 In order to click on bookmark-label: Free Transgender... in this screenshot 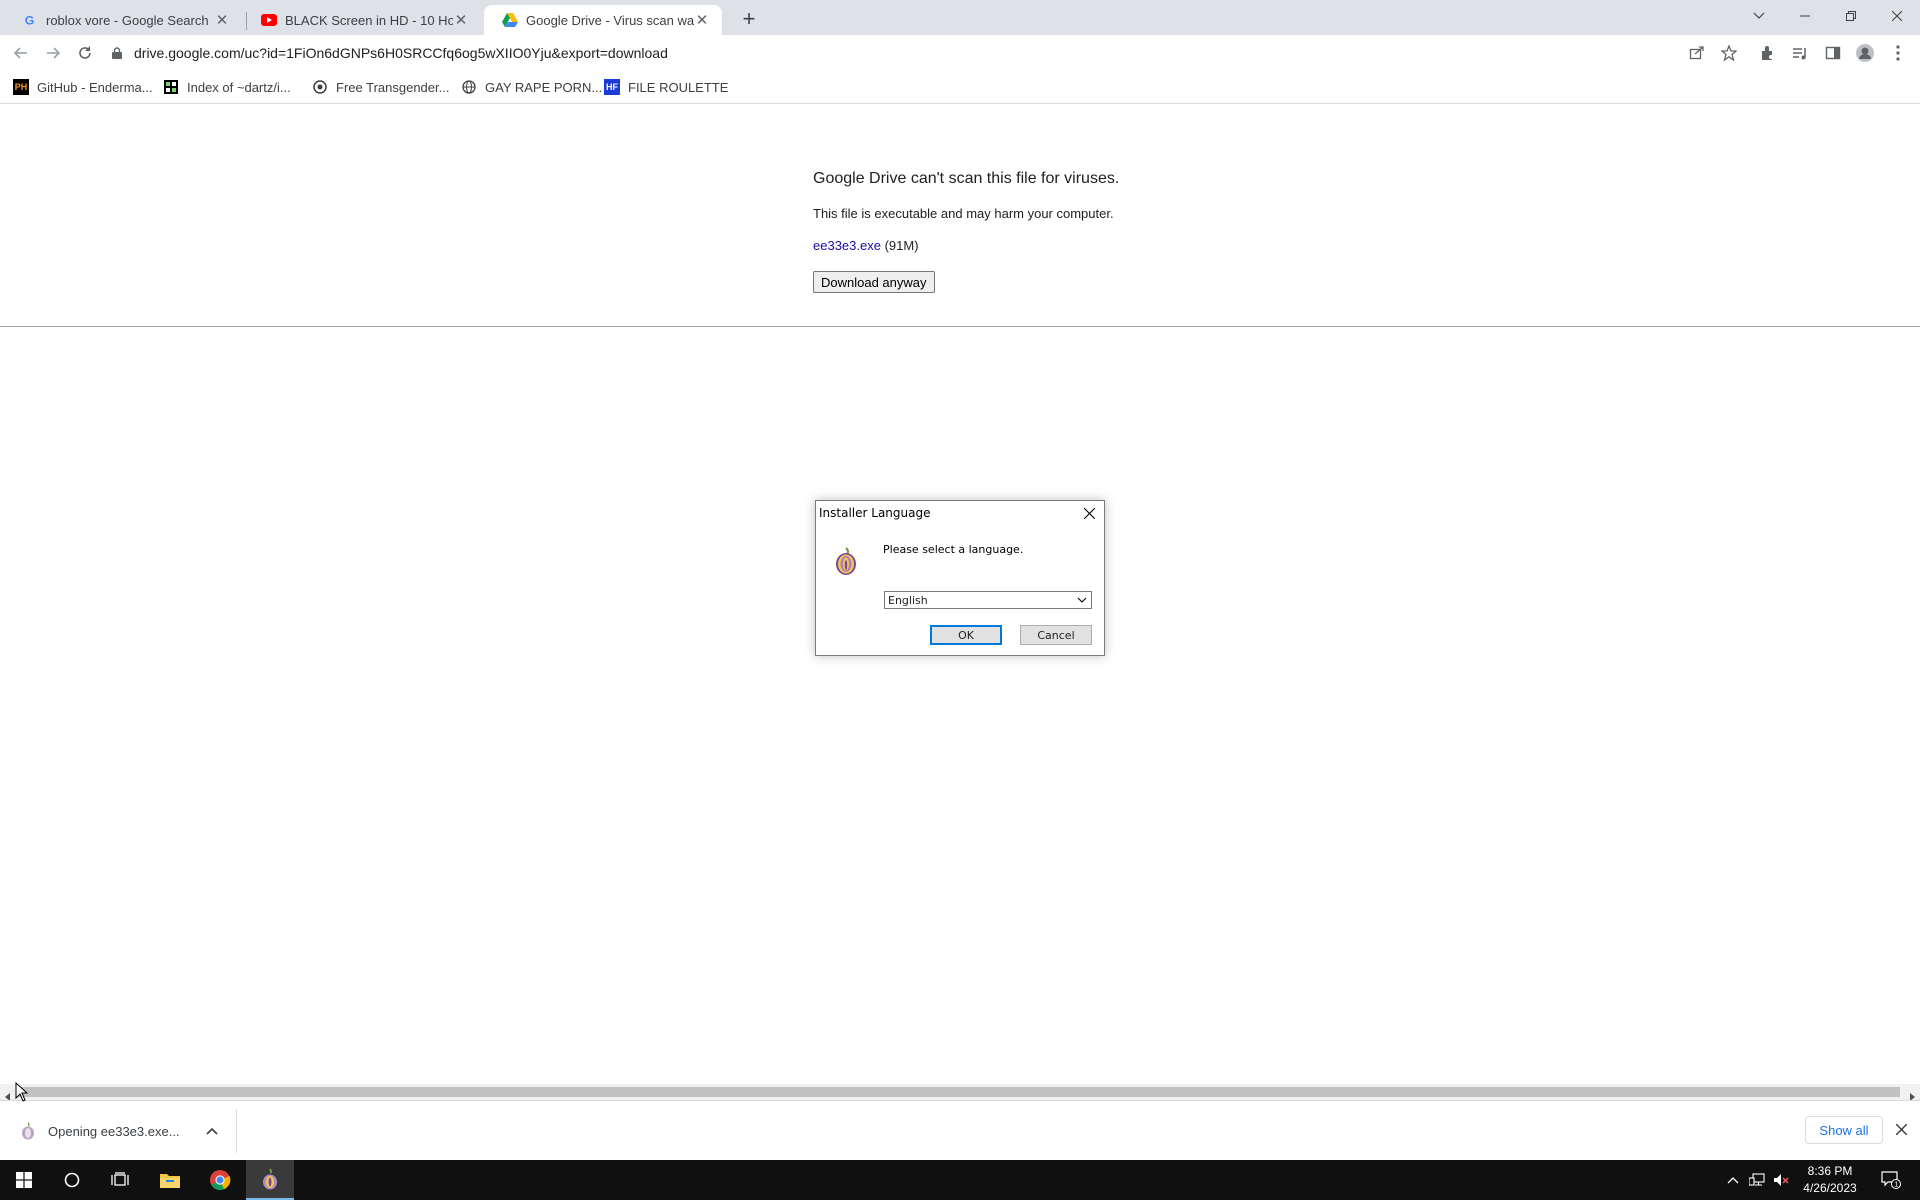, I will do `click(393, 87)`.